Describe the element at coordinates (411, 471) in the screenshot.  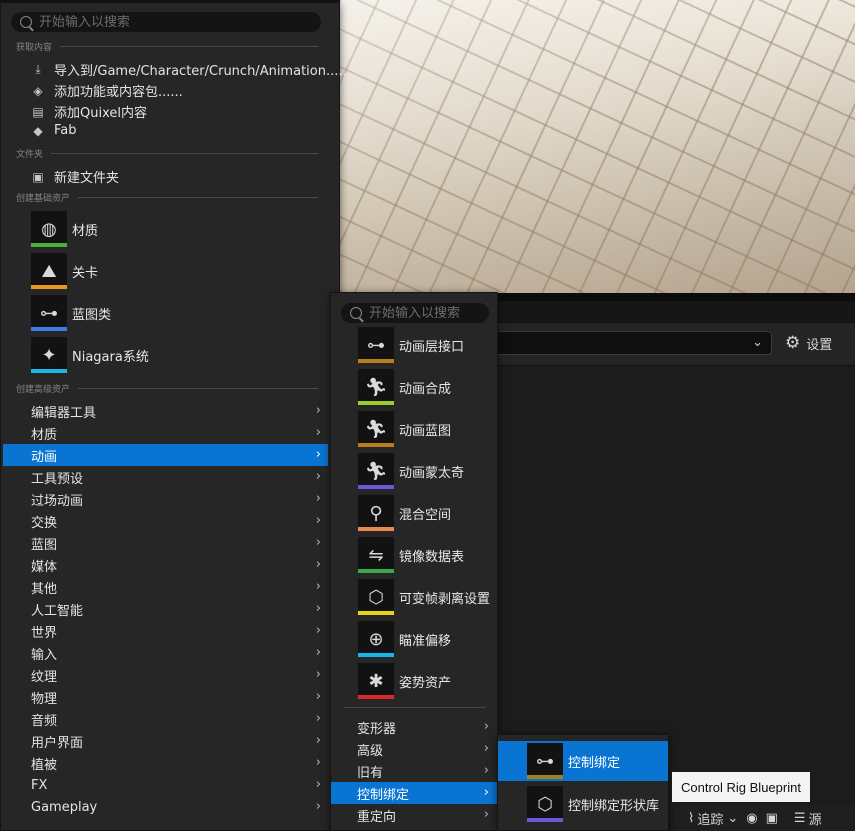
I see `anim-asset-composite: 🏃︎ 动画蒙太奇` at that location.